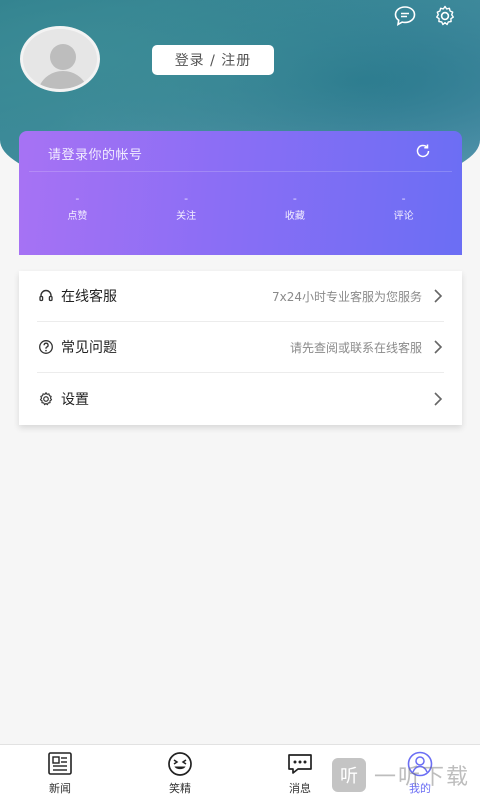 This screenshot has height=800, width=480. I want to click on tab-label: 消息, so click(300, 788).